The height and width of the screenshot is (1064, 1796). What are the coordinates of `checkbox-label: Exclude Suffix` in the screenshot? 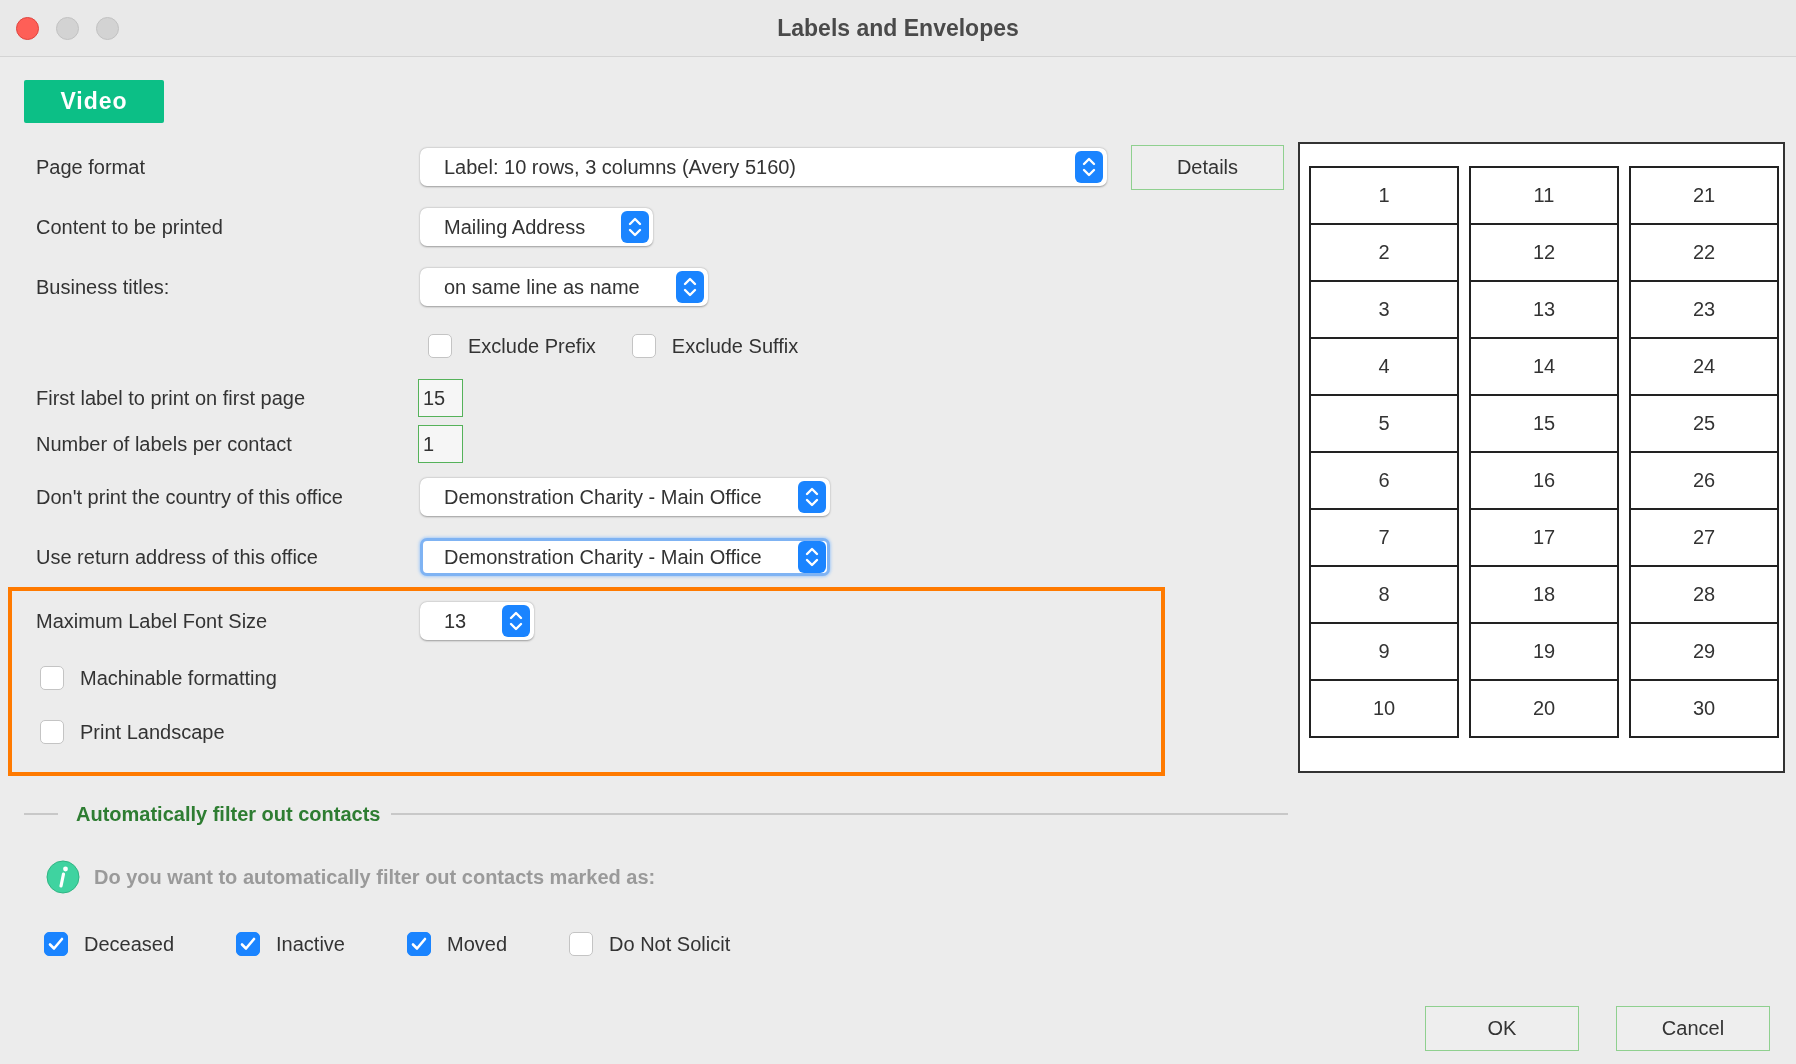 It's located at (735, 346).